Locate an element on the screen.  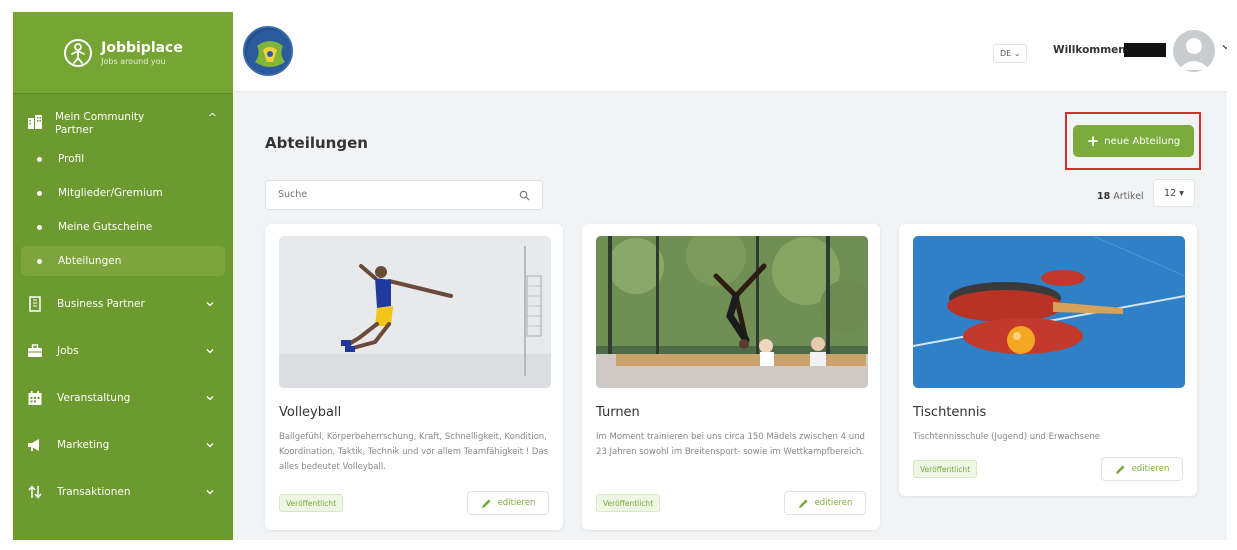
sidebar-item-veranstaltung: Veranstaltung is located at coordinates (123, 397).